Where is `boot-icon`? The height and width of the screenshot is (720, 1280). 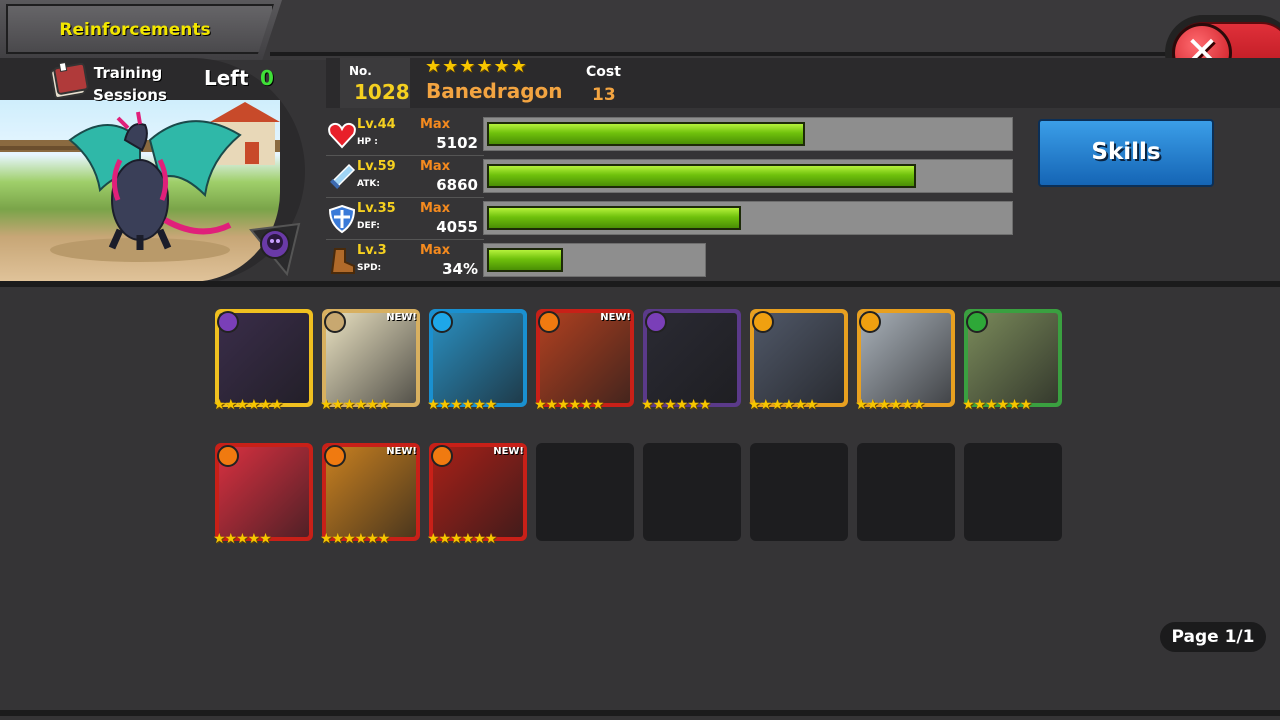
boot-icon is located at coordinates (342, 261).